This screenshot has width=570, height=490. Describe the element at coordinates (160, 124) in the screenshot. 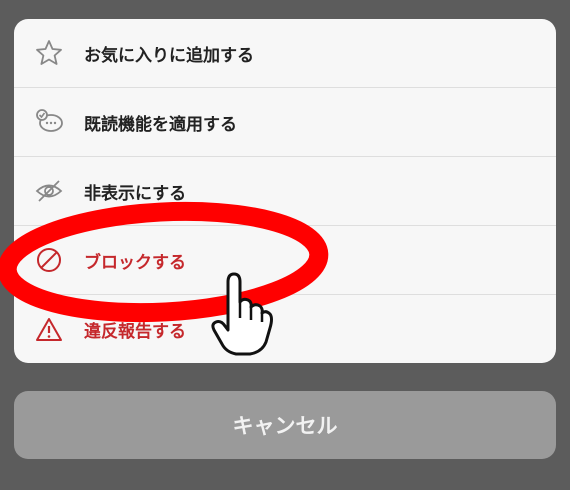

I see `menu-item-label: 既読機能を適用する` at that location.